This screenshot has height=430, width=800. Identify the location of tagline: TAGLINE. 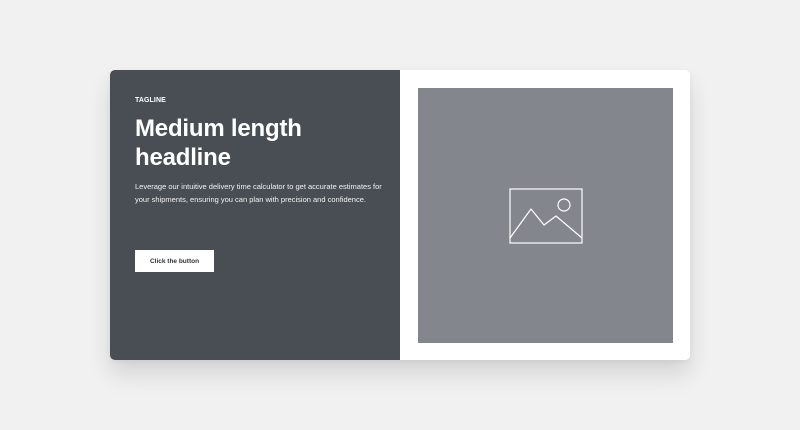
(150, 100).